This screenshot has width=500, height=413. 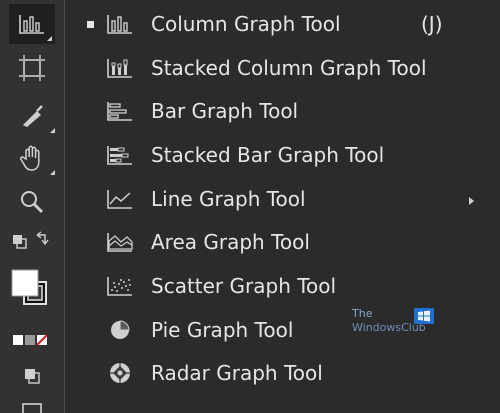 I want to click on line-graph-icon, so click(x=119, y=199).